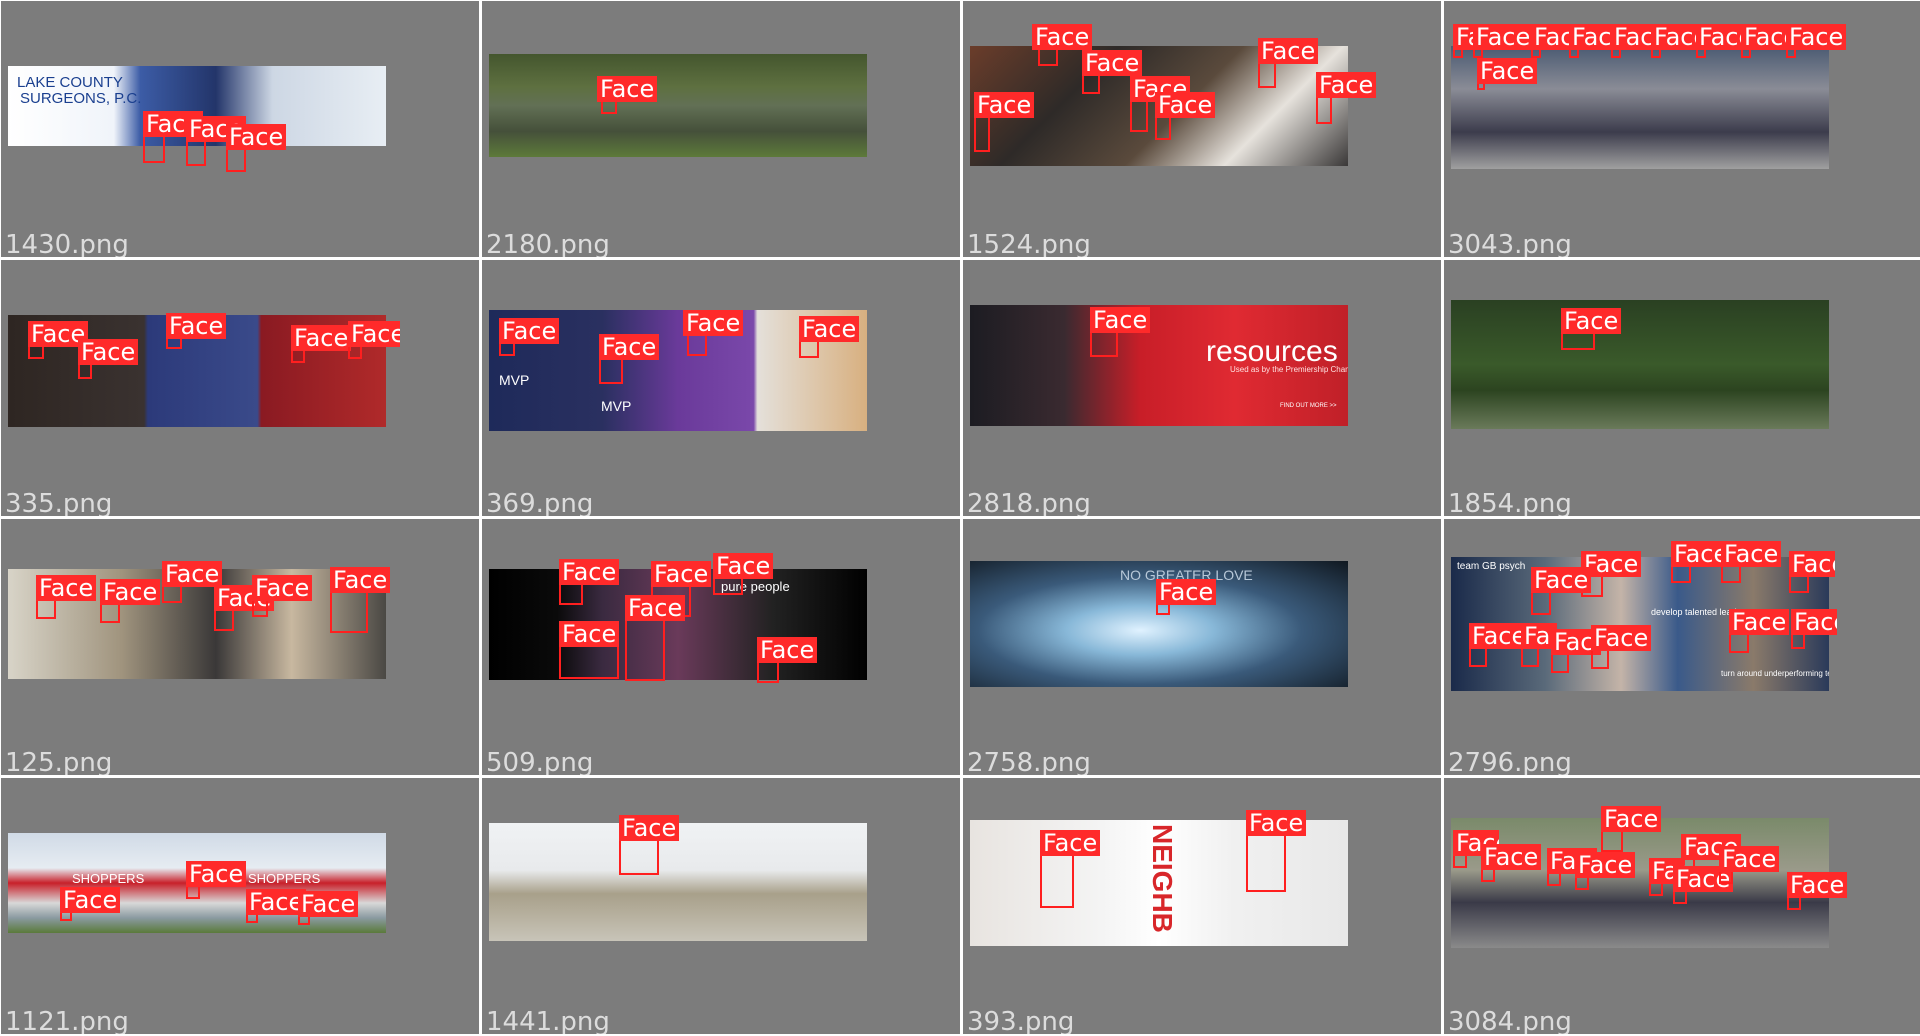 This screenshot has width=1920, height=1036. I want to click on filename-label: 393.png, so click(1021, 1020).